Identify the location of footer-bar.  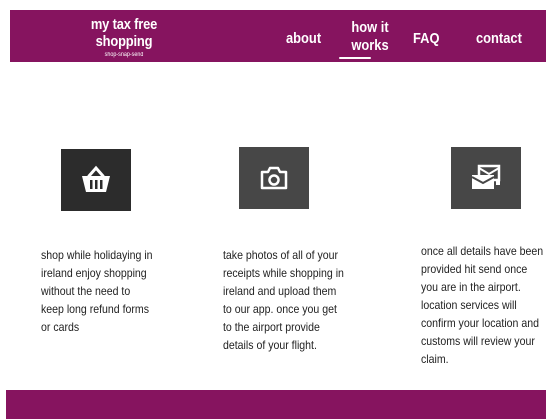
(276, 404).